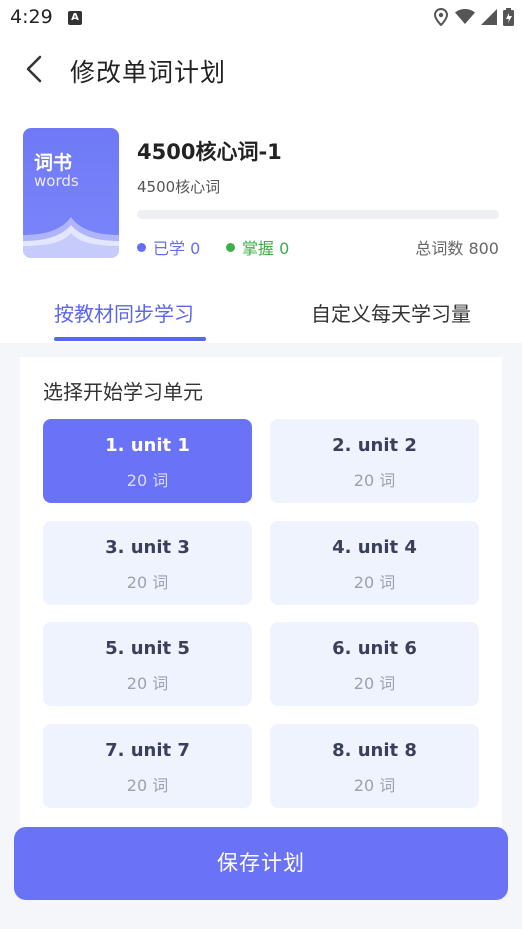 This screenshot has height=929, width=522. I want to click on location-icon, so click(441, 17).